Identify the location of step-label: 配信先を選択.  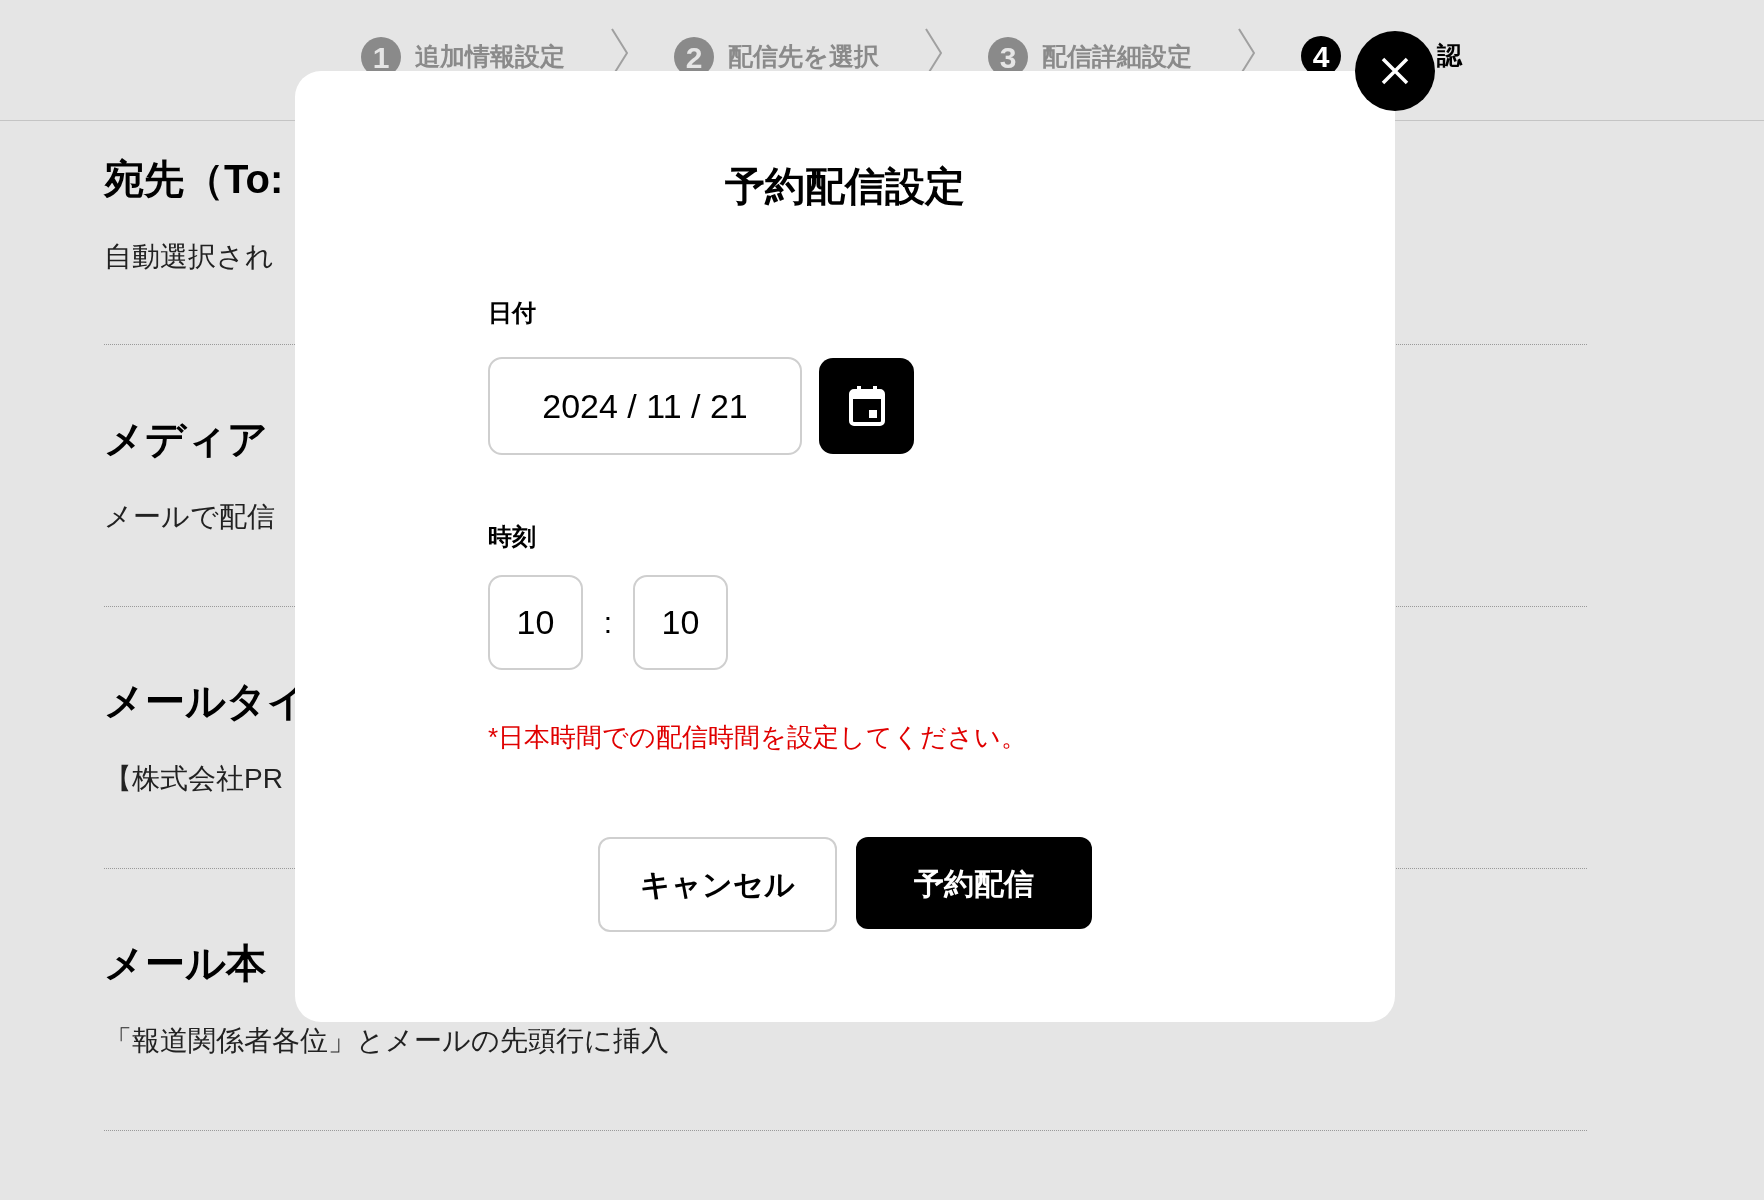
(803, 57).